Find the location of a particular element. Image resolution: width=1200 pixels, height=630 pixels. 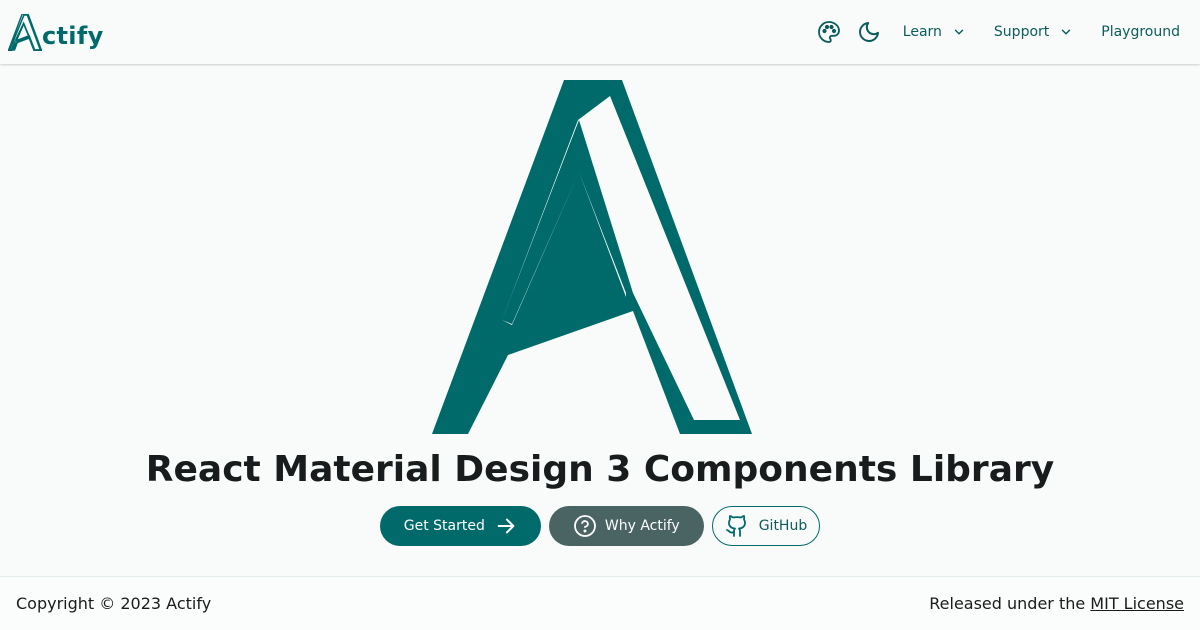

moon-icon is located at coordinates (868, 32).